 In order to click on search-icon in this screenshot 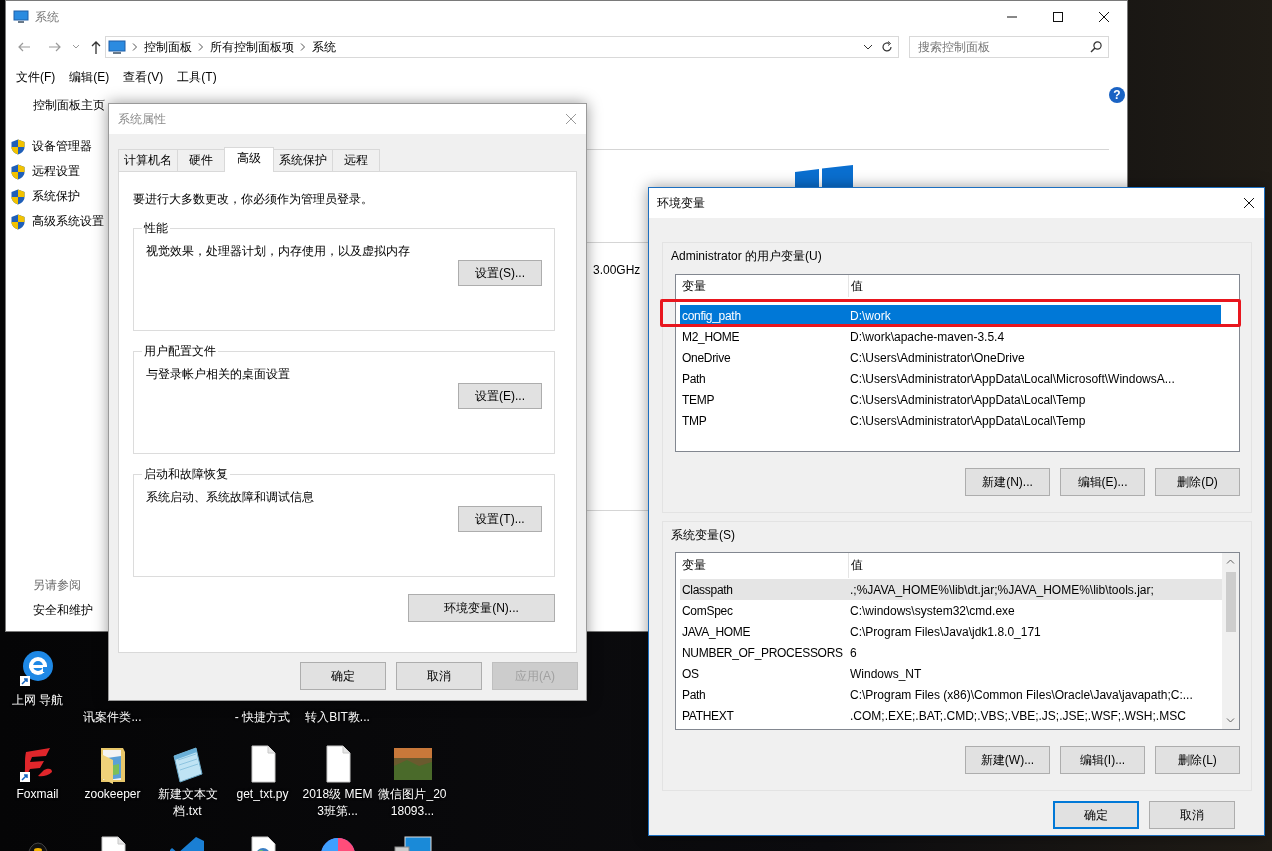, I will do `click(1096, 47)`.